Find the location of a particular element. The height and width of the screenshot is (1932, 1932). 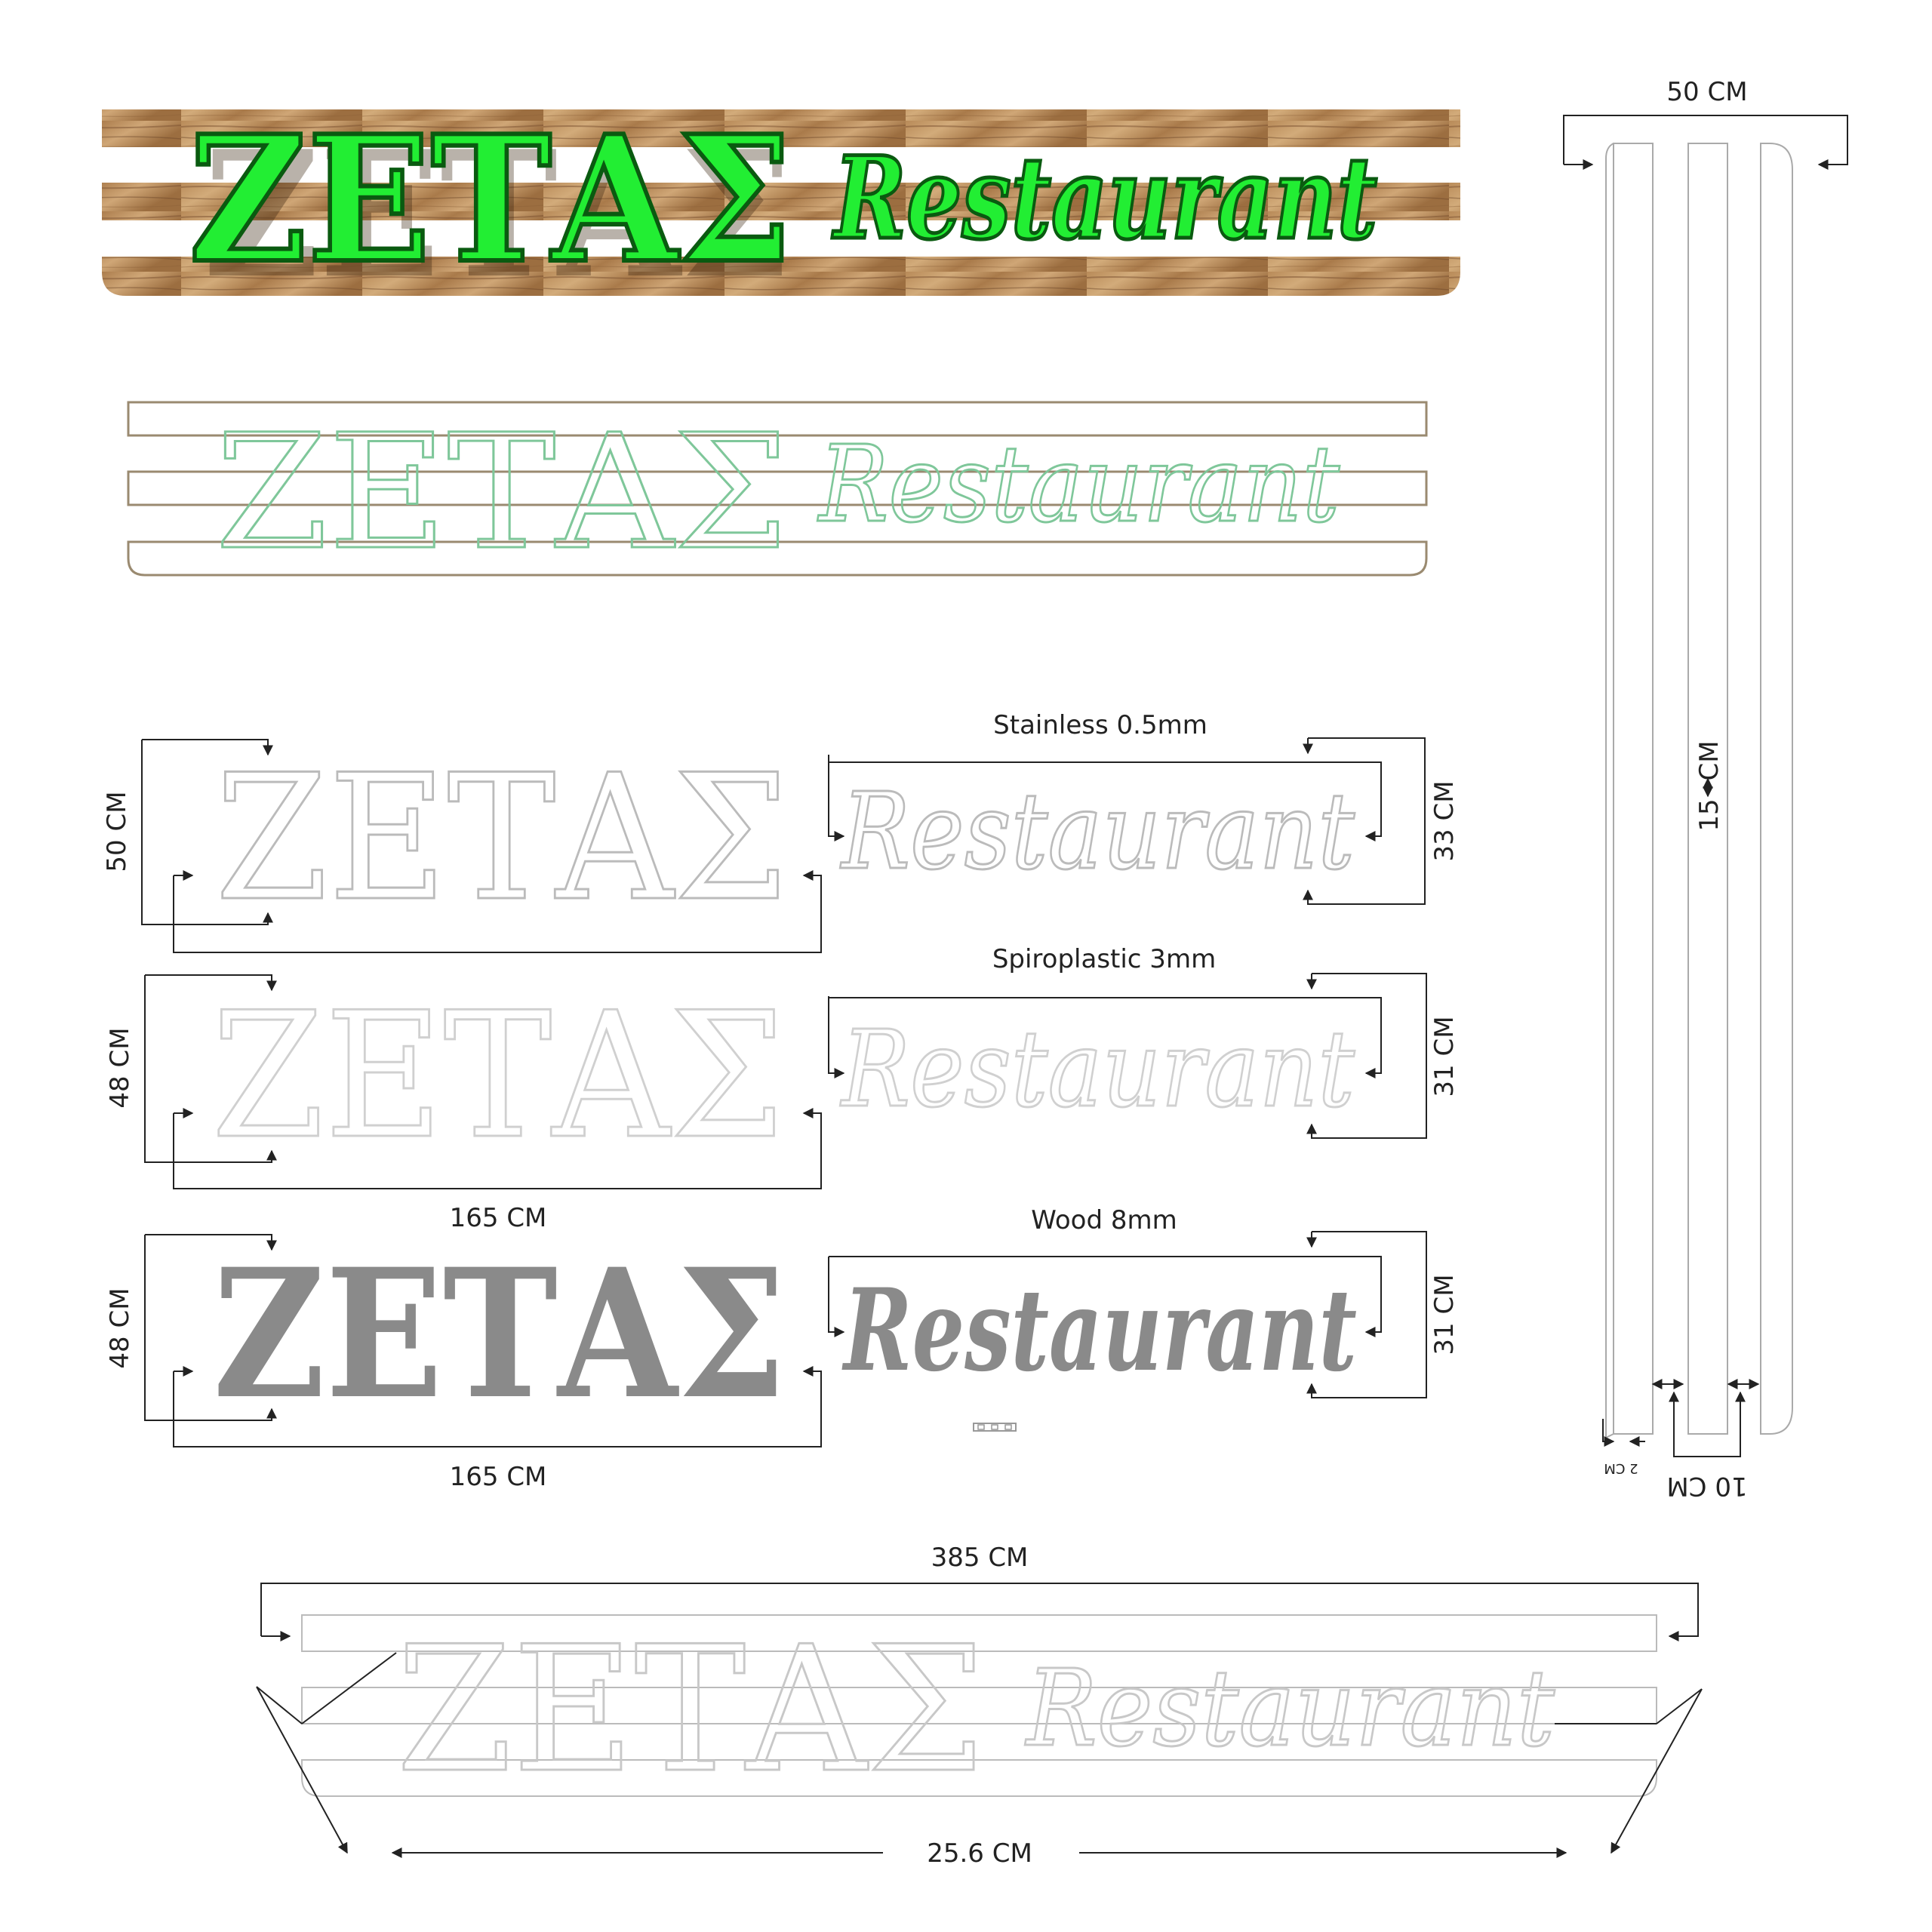

persp-word-zetas: ΖΕΤΑΣ is located at coordinates (690, 1710).